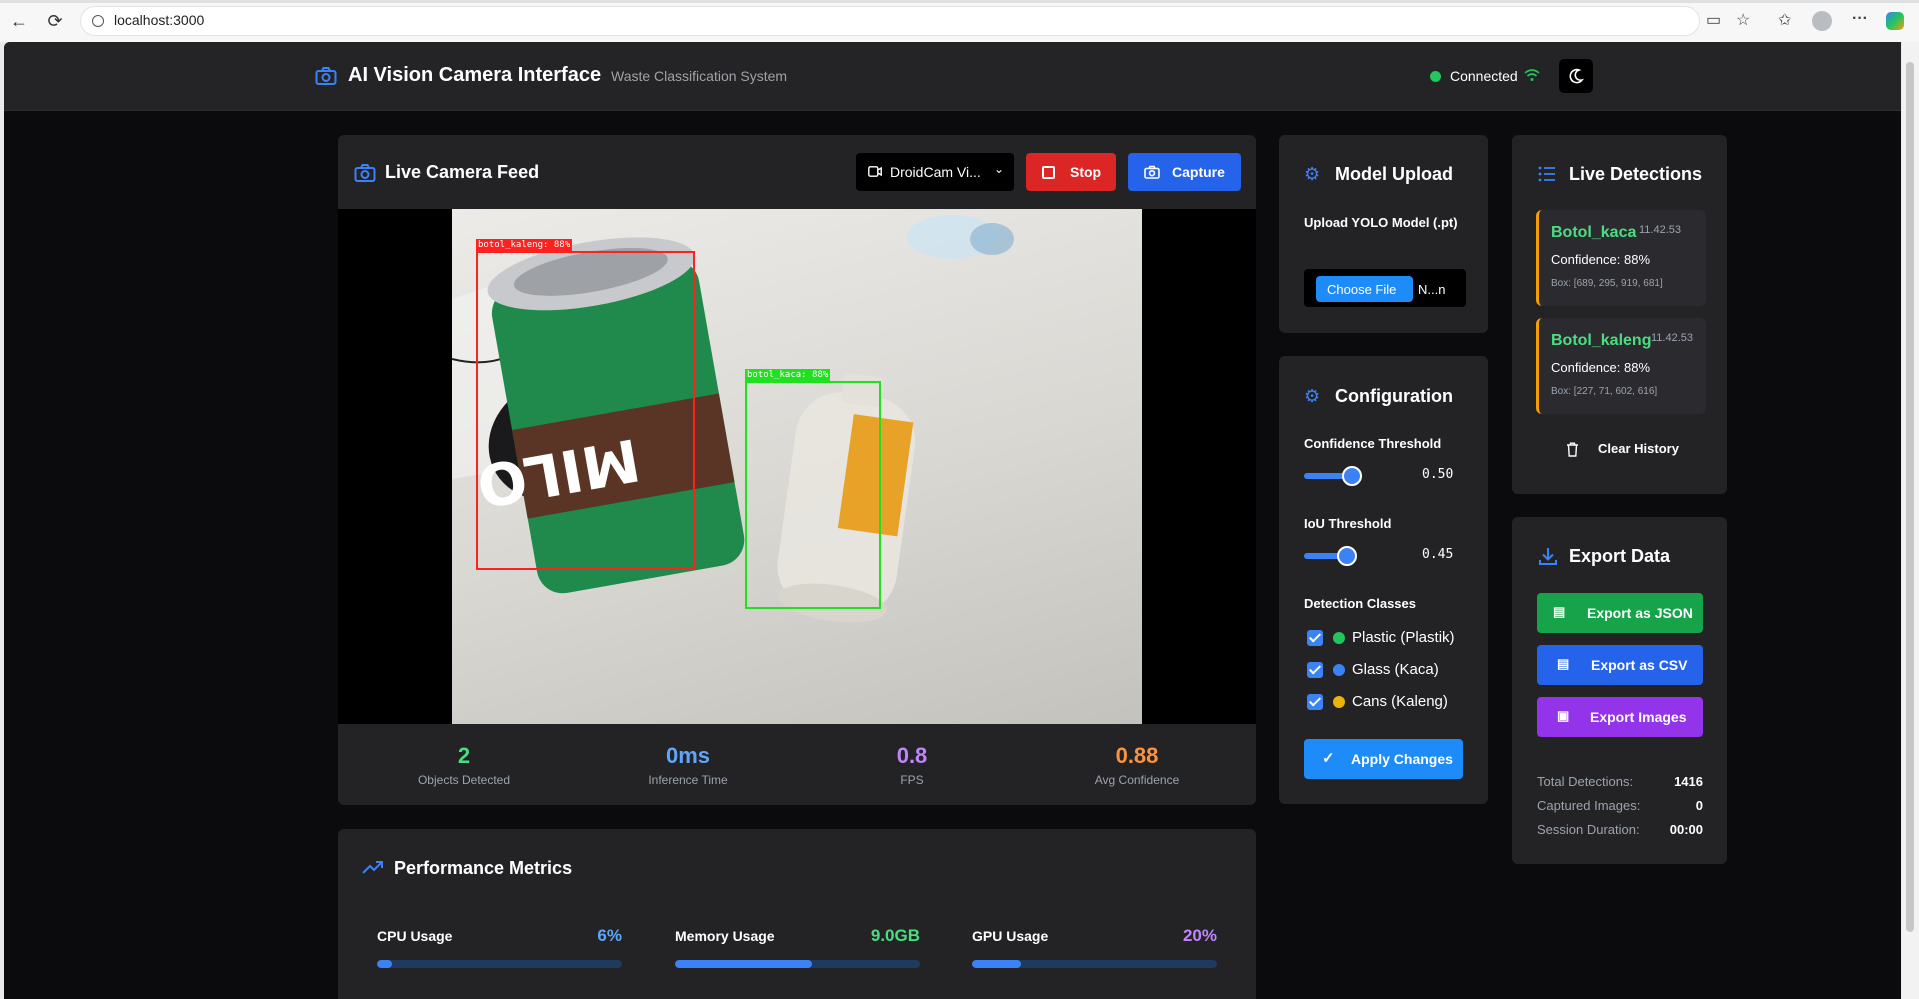 Image resolution: width=1919 pixels, height=999 pixels. What do you see at coordinates (959, 1) in the screenshot?
I see `tab-strip` at bounding box center [959, 1].